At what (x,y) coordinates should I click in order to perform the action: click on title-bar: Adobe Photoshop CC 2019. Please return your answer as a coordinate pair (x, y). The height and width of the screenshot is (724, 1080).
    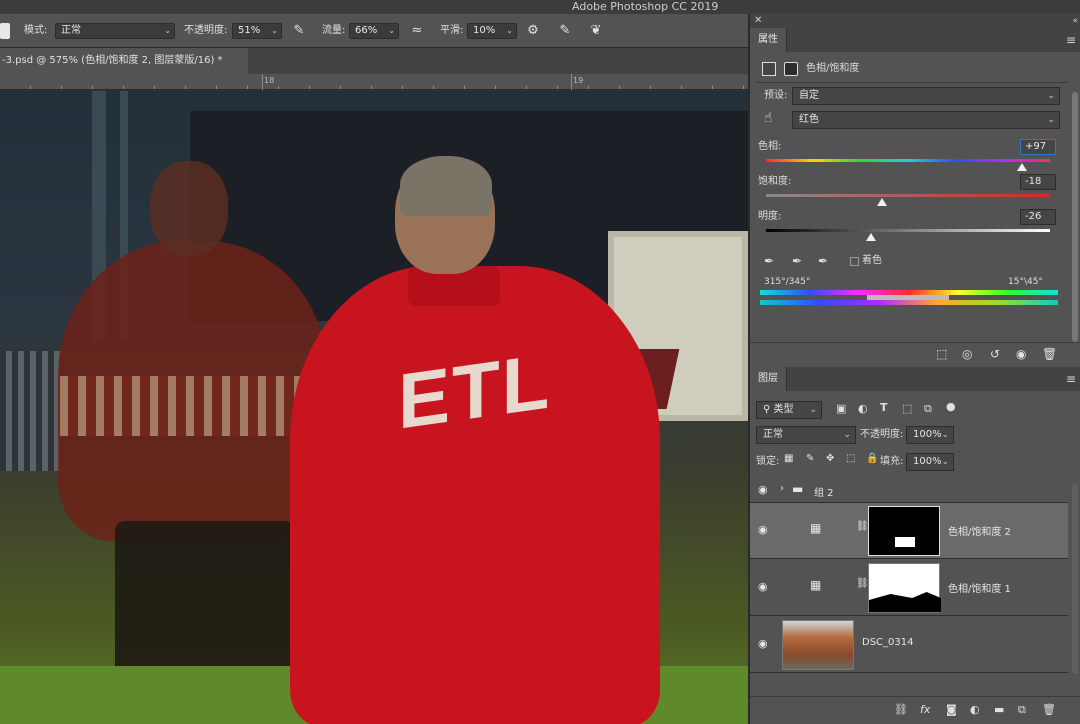
    Looking at the image, I should click on (540, 7).